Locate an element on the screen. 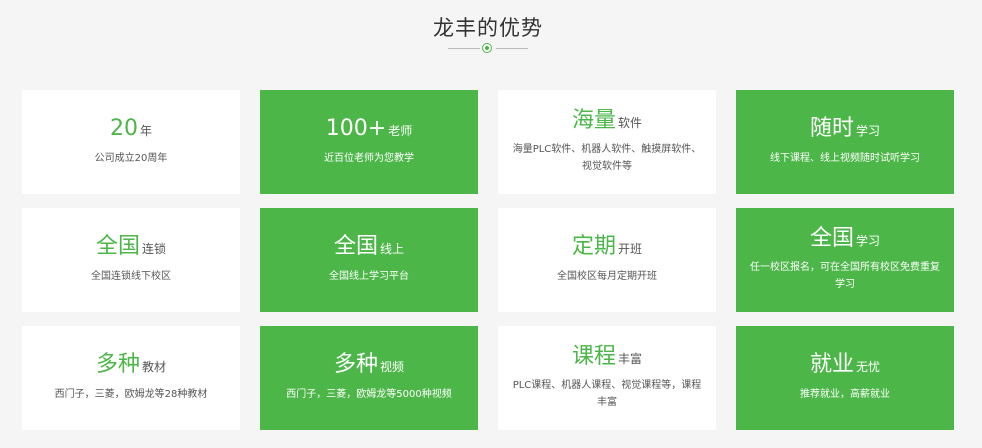 The width and height of the screenshot is (982, 448). card-headline: 海量 软件 is located at coordinates (607, 120).